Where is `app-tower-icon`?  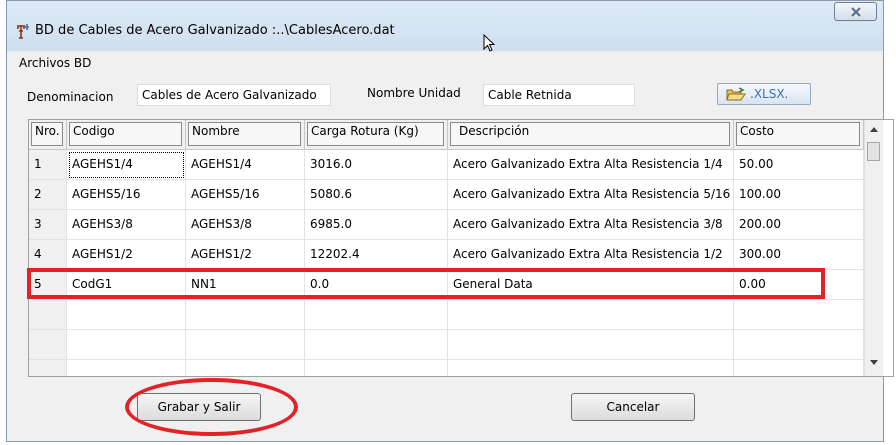 app-tower-icon is located at coordinates (23, 31).